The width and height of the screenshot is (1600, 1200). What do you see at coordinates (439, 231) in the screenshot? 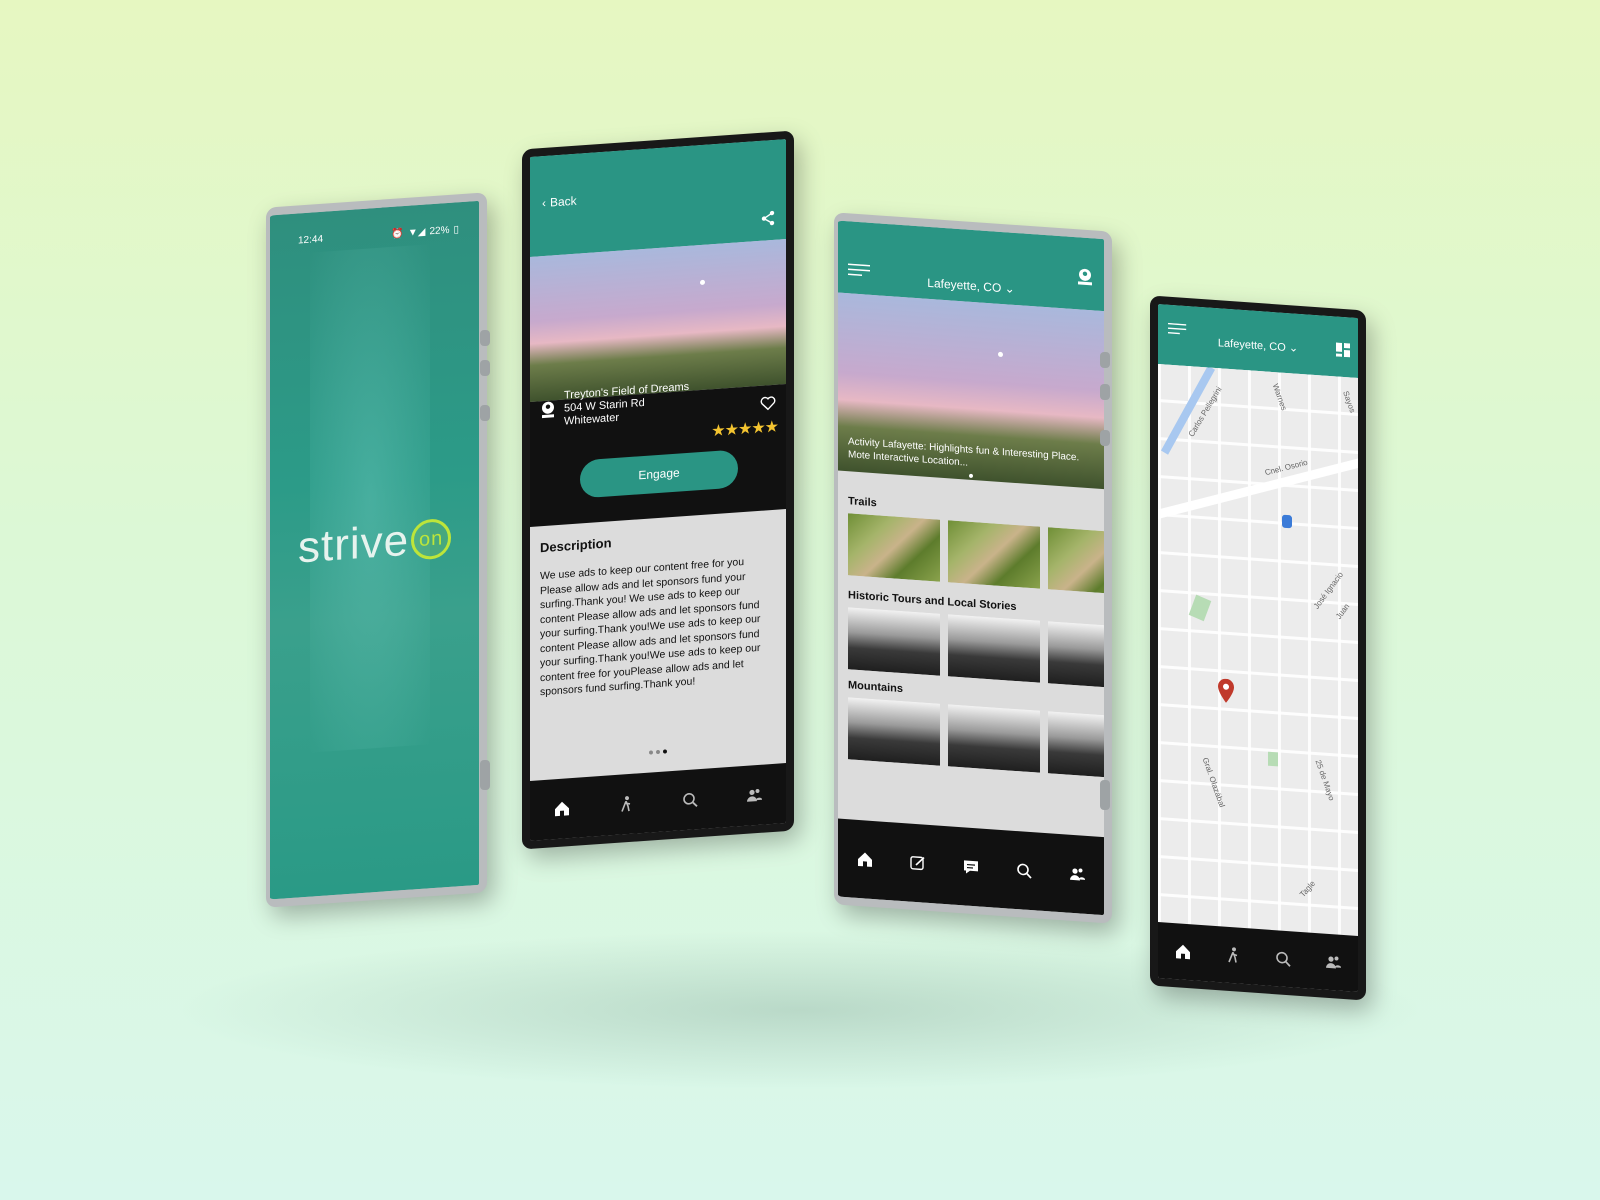
I see `status-battery: 22%` at bounding box center [439, 231].